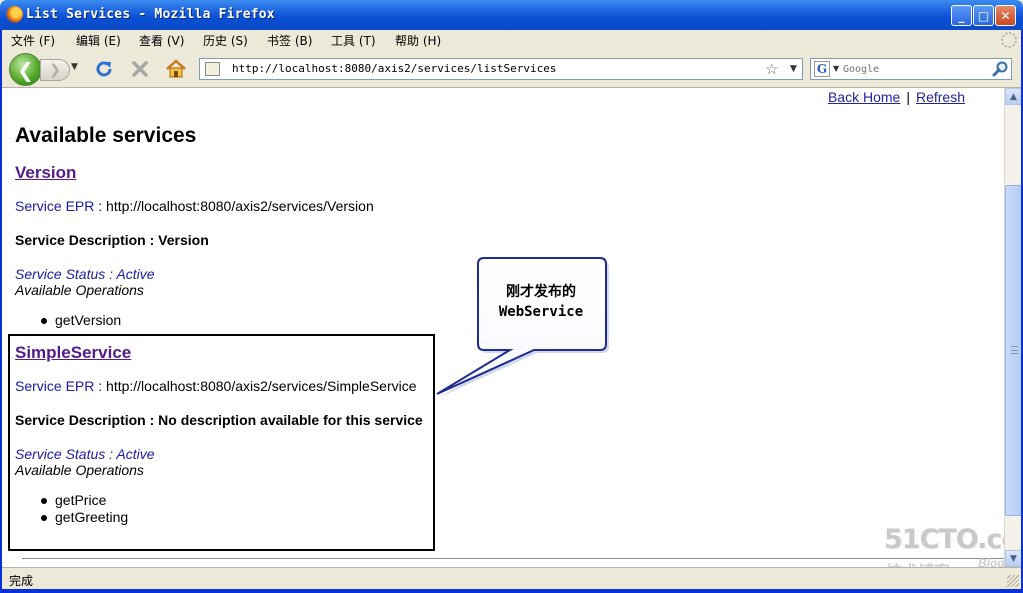 The width and height of the screenshot is (1023, 593). I want to click on operation-item: getGreeting, so click(83, 517).